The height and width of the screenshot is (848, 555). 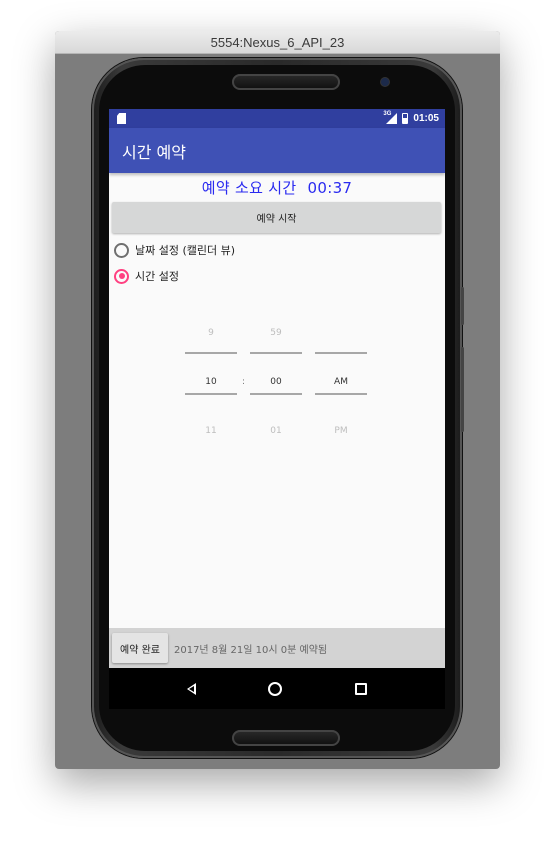 What do you see at coordinates (330, 188) in the screenshot?
I see `elapsed-value: 00:37` at bounding box center [330, 188].